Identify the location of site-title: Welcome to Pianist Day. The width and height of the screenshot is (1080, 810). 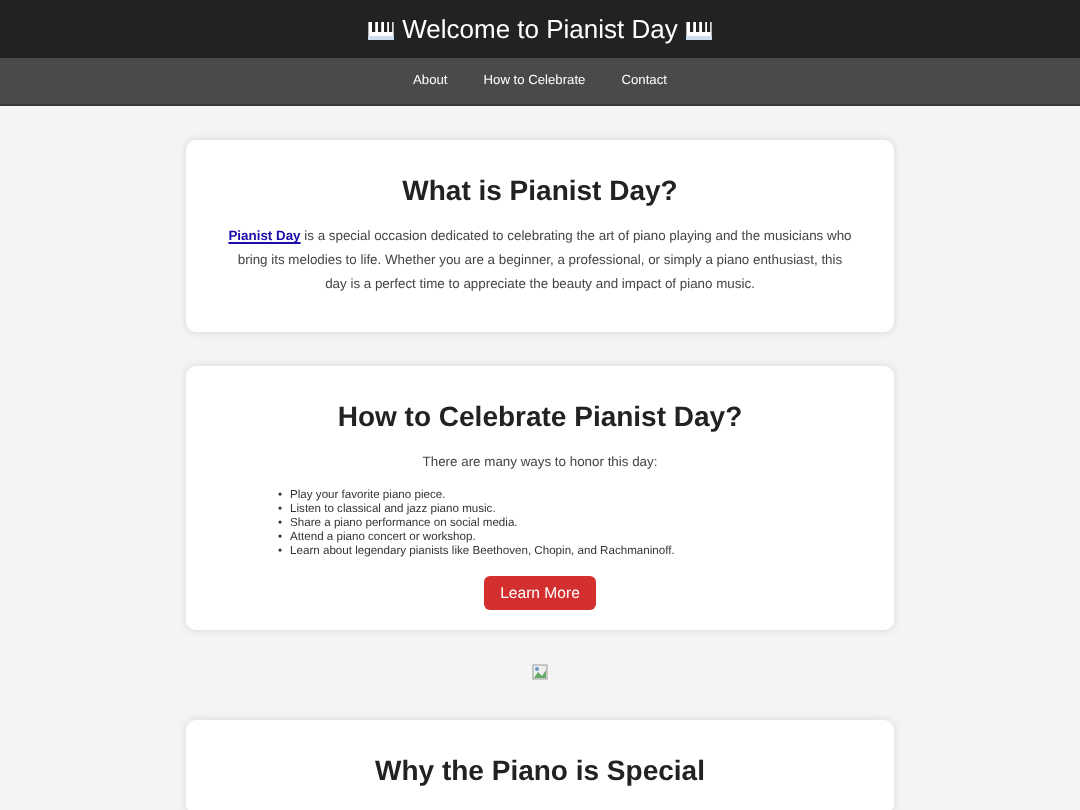
(540, 29).